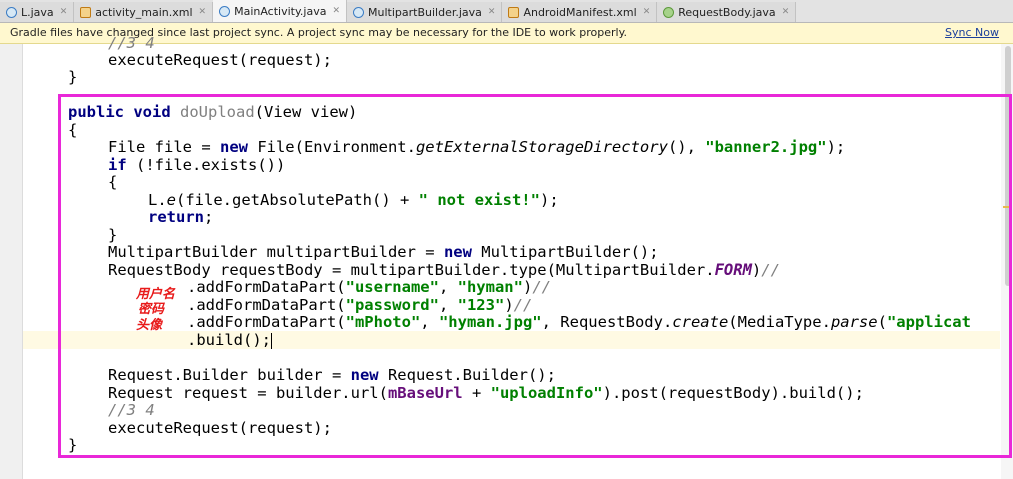  Describe the element at coordinates (11, 261) in the screenshot. I see `editor-gutter` at that location.